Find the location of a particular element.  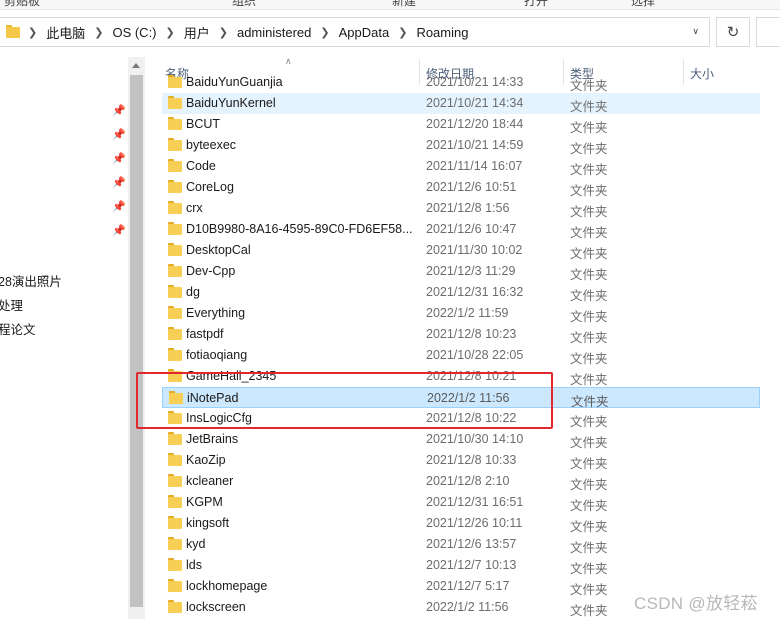

breadcrumb-item-roaming: Roaming is located at coordinates (442, 32).